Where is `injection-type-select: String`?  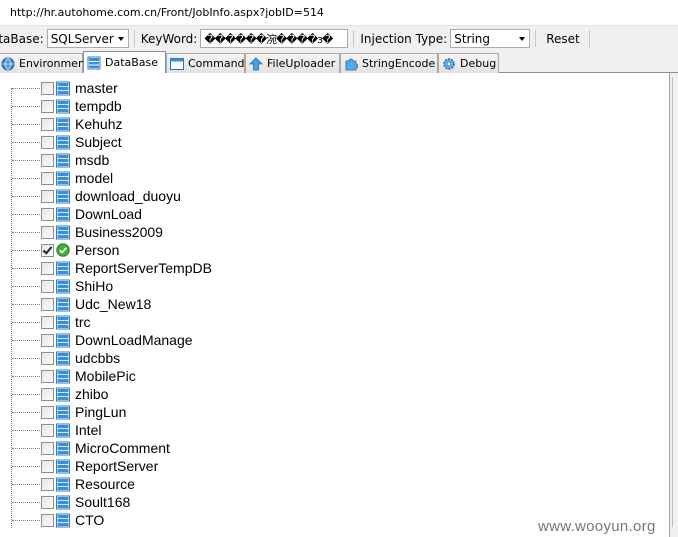
injection-type-select: String is located at coordinates (490, 38).